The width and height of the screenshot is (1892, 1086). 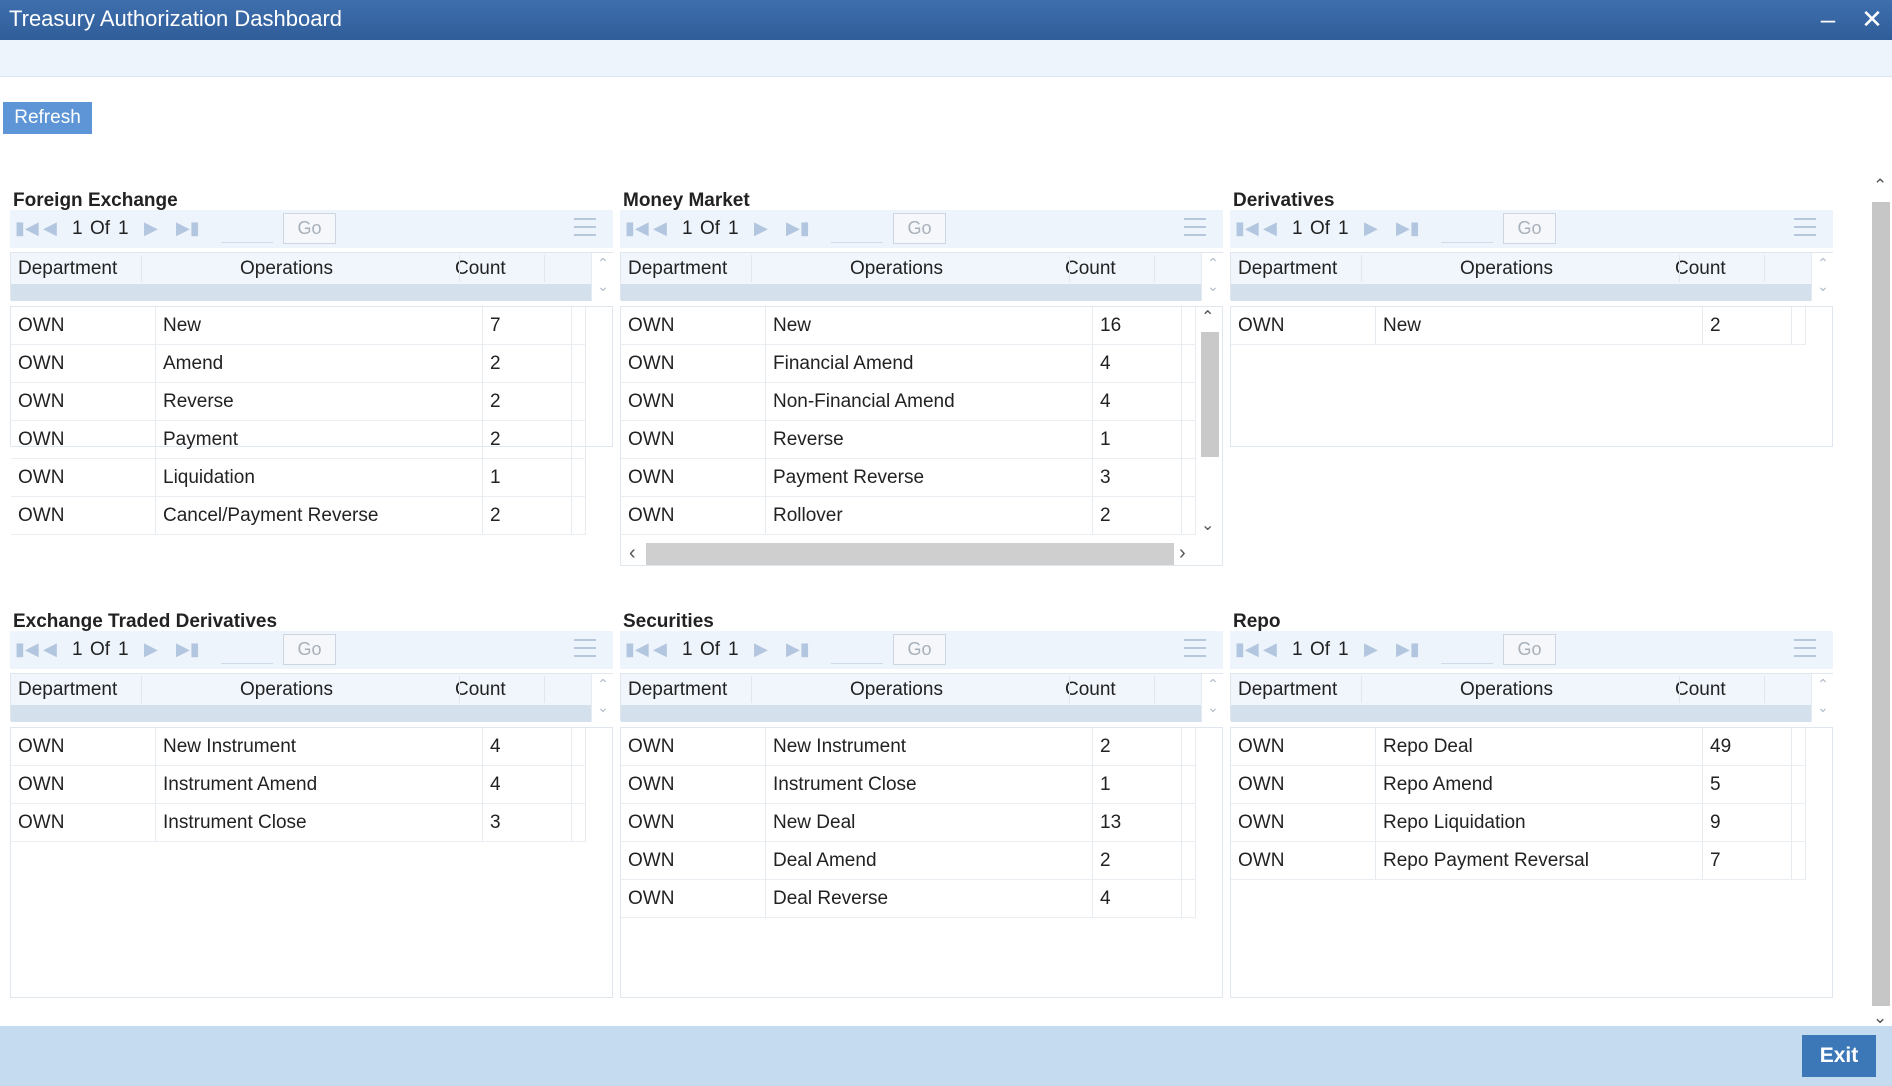 What do you see at coordinates (1518, 823) in the screenshot?
I see `table-row: OWN Repo Liquidation 9` at bounding box center [1518, 823].